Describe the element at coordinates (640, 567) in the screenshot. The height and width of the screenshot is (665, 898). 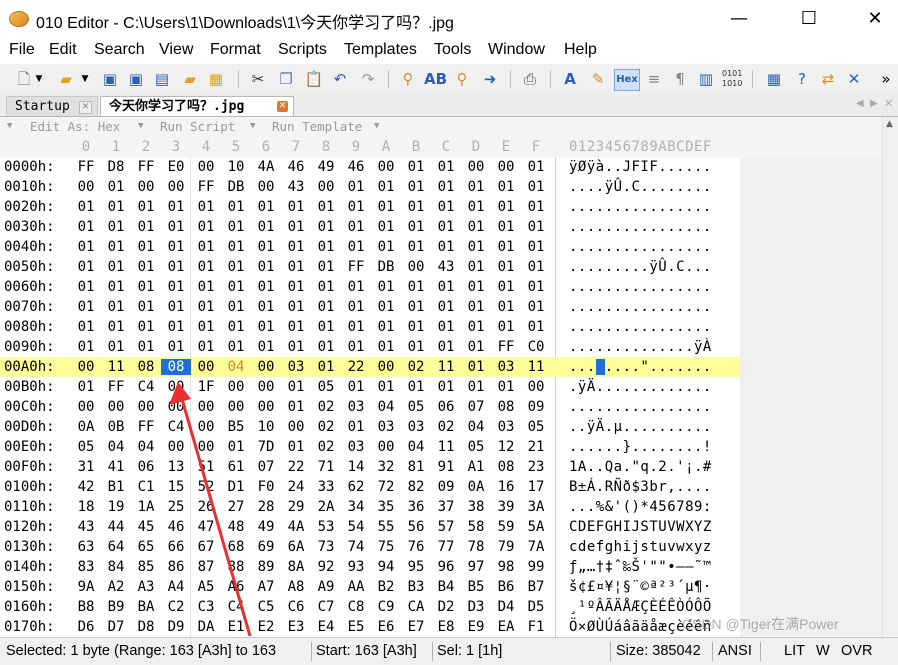
I see `ascii-text: ƒ„…†‡ˆ‰Š'""•–—˜™` at that location.